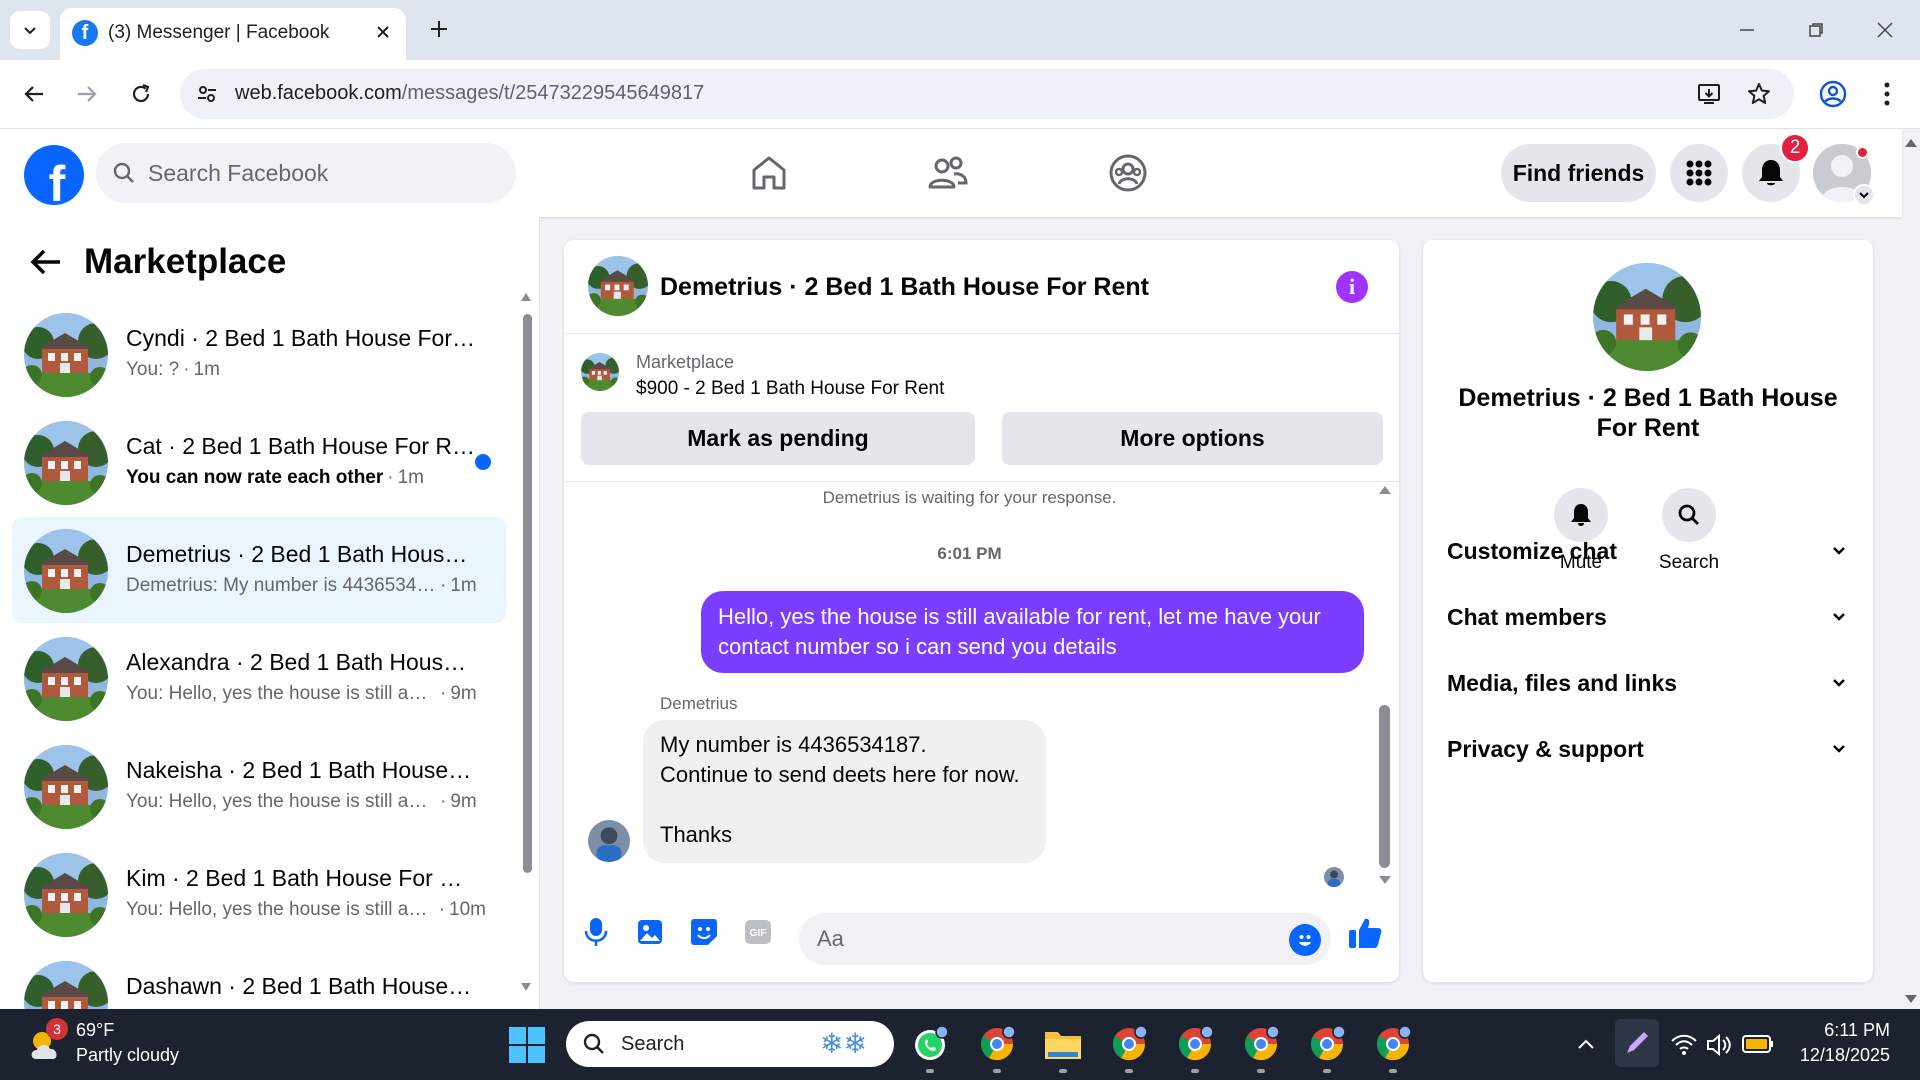 The width and height of the screenshot is (1920, 1080). I want to click on browser-menu-button, so click(1887, 94).